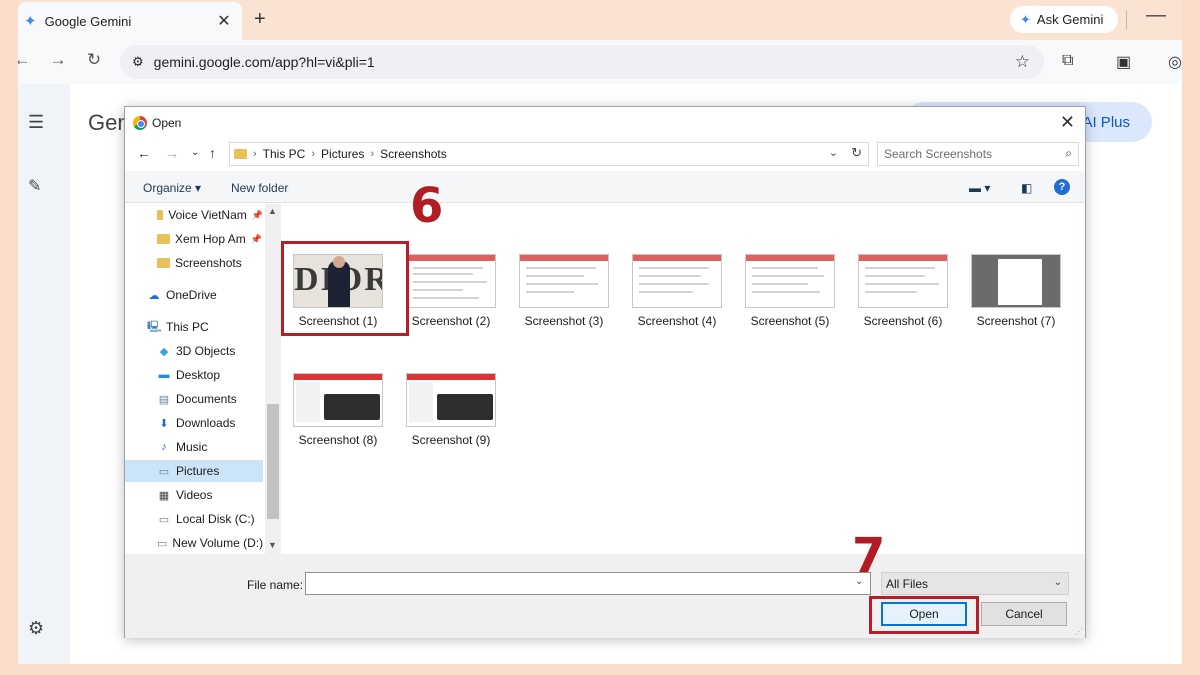 Image resolution: width=1200 pixels, height=675 pixels. I want to click on file-item: Screenshot (8), so click(338, 411).